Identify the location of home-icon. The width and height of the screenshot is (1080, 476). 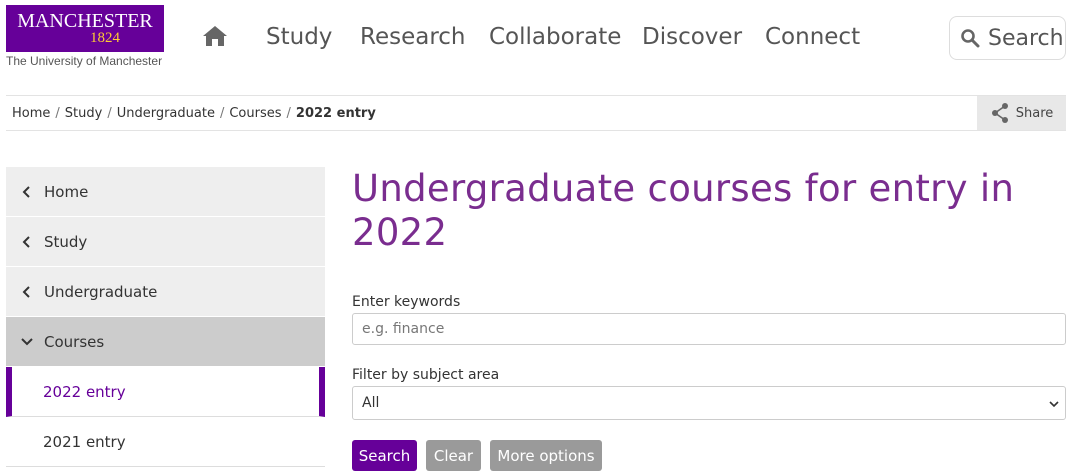
(215, 36).